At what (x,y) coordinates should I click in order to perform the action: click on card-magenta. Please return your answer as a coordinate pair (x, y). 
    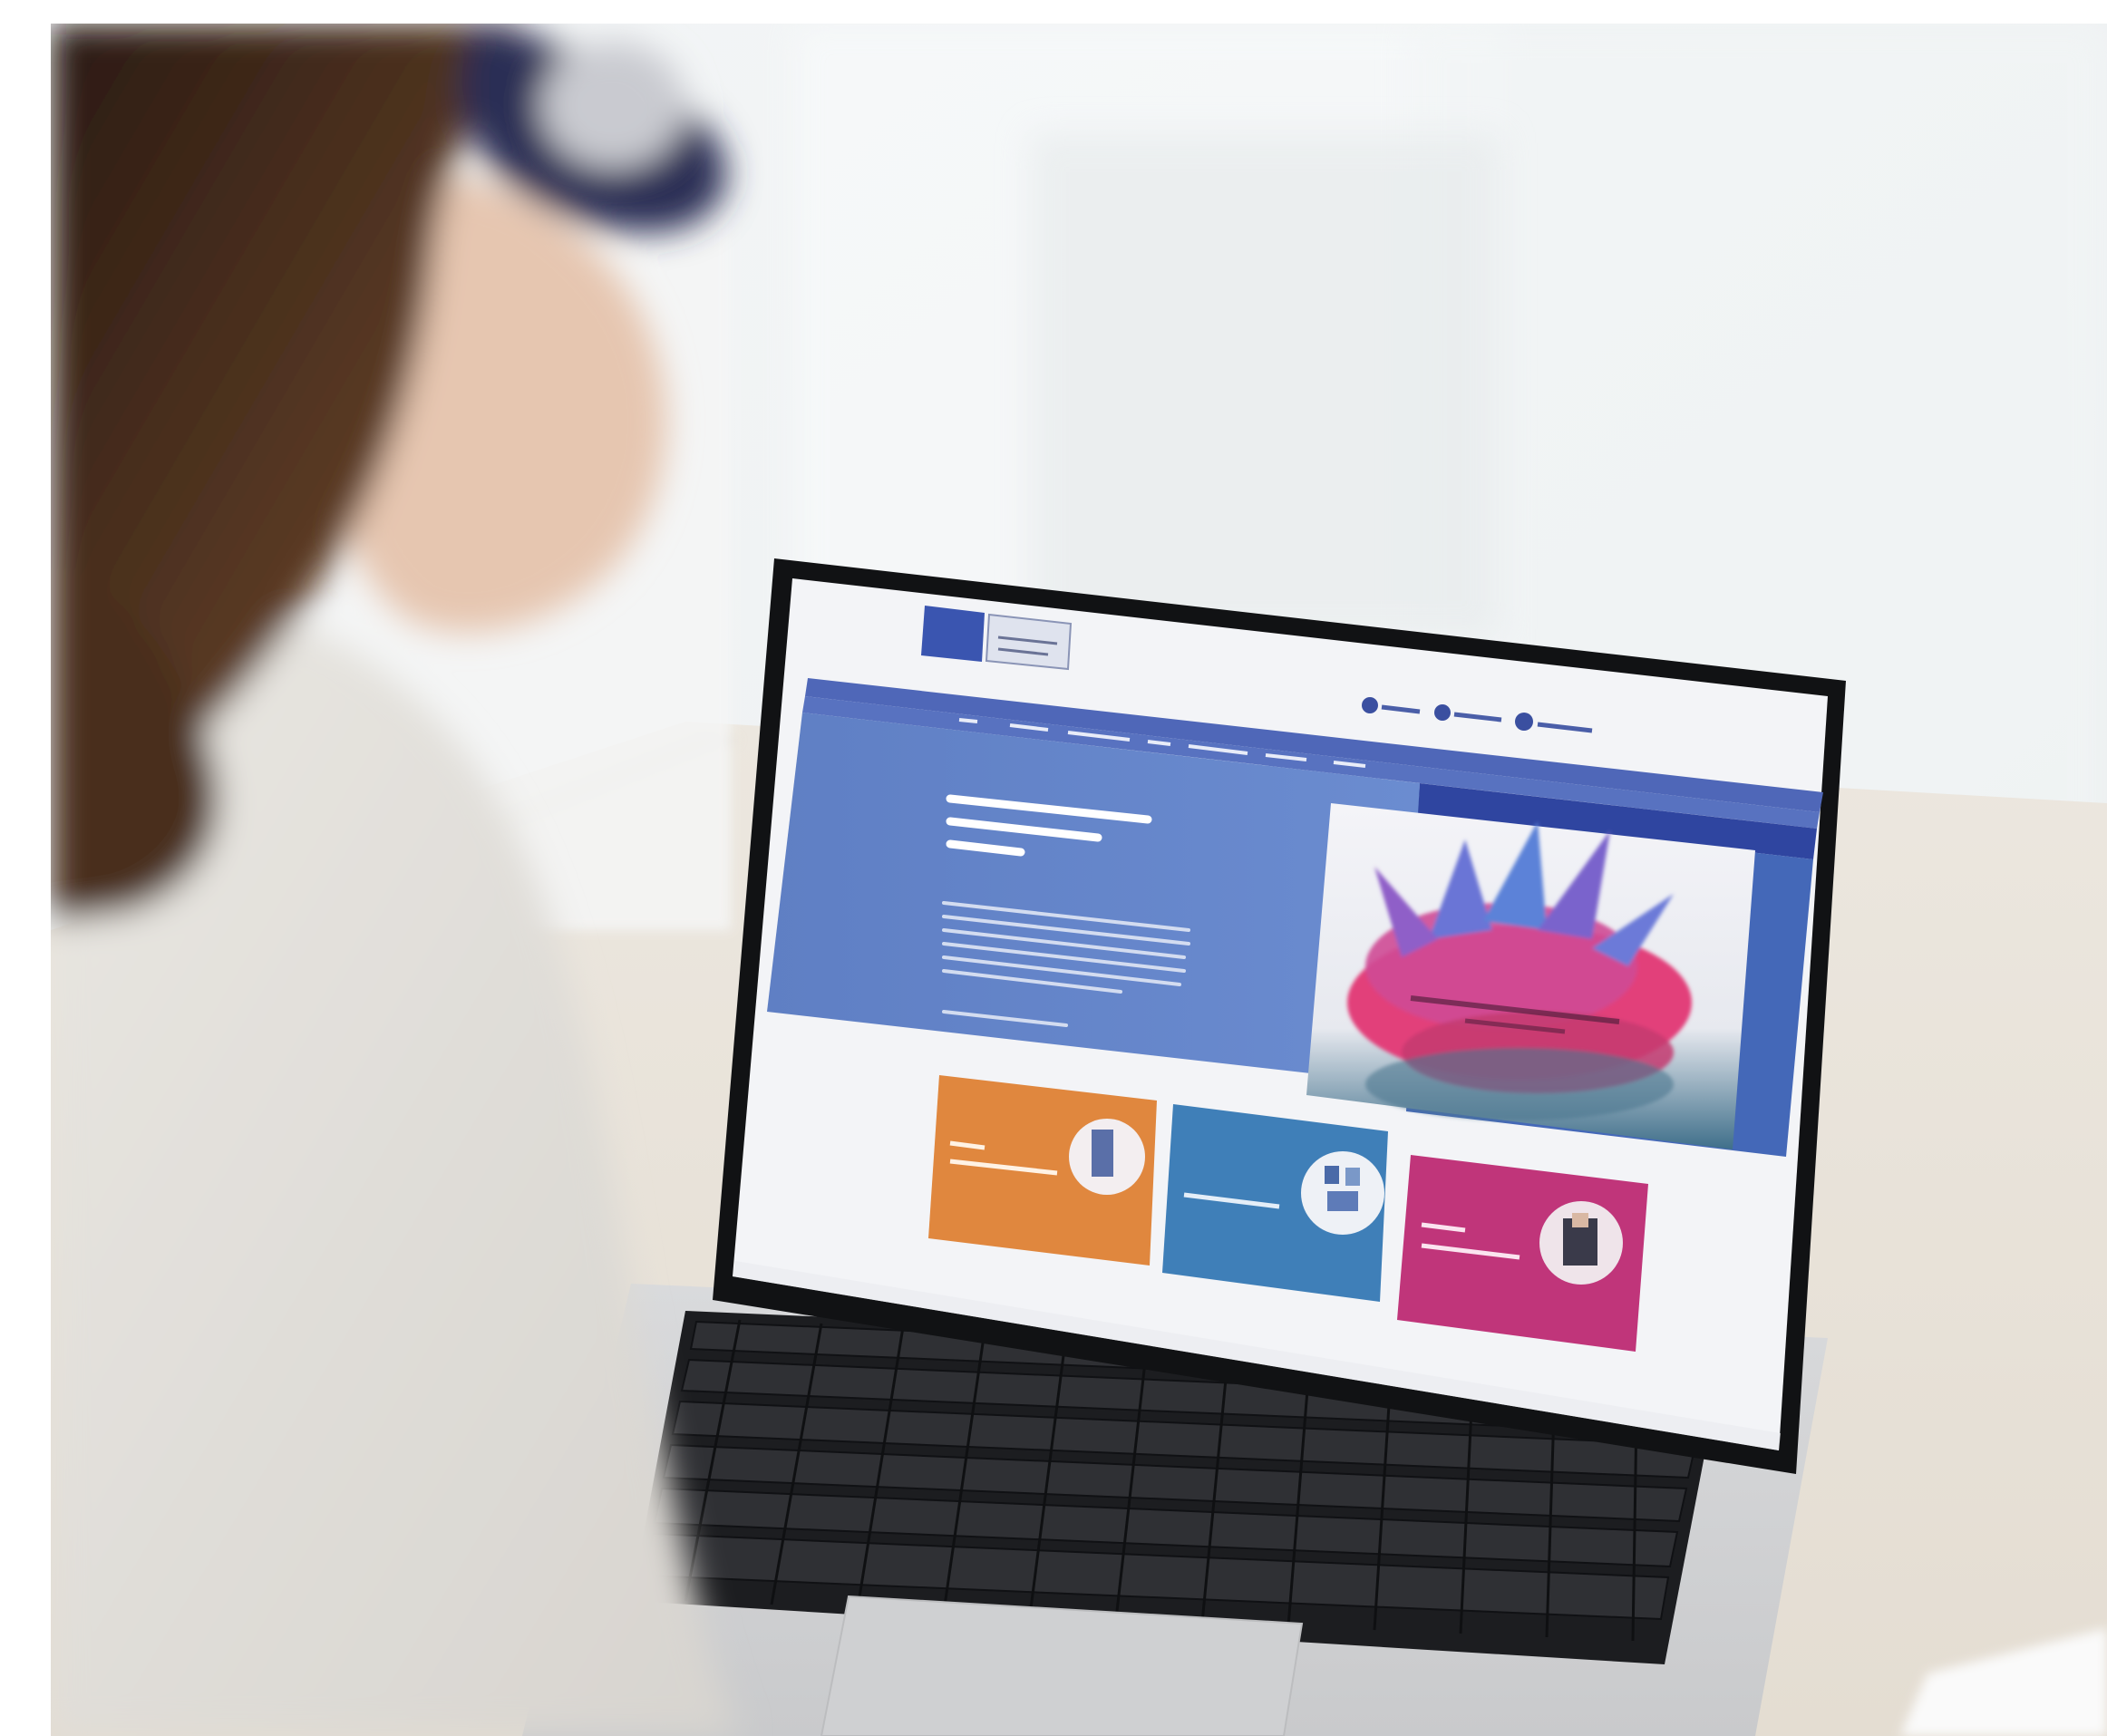
    Looking at the image, I should click on (1522, 1253).